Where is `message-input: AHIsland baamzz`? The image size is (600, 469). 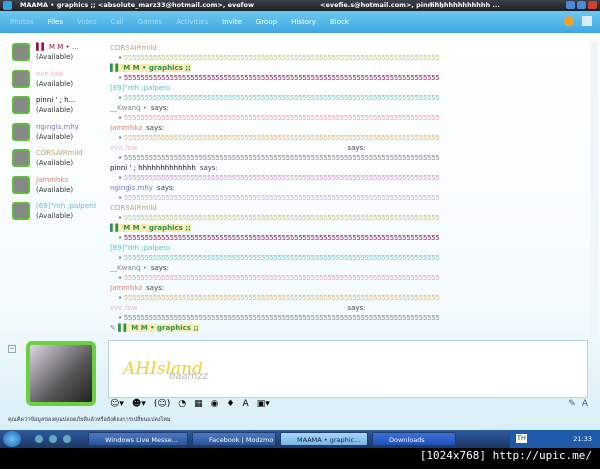 message-input: AHIsland baamzz is located at coordinates (348, 369).